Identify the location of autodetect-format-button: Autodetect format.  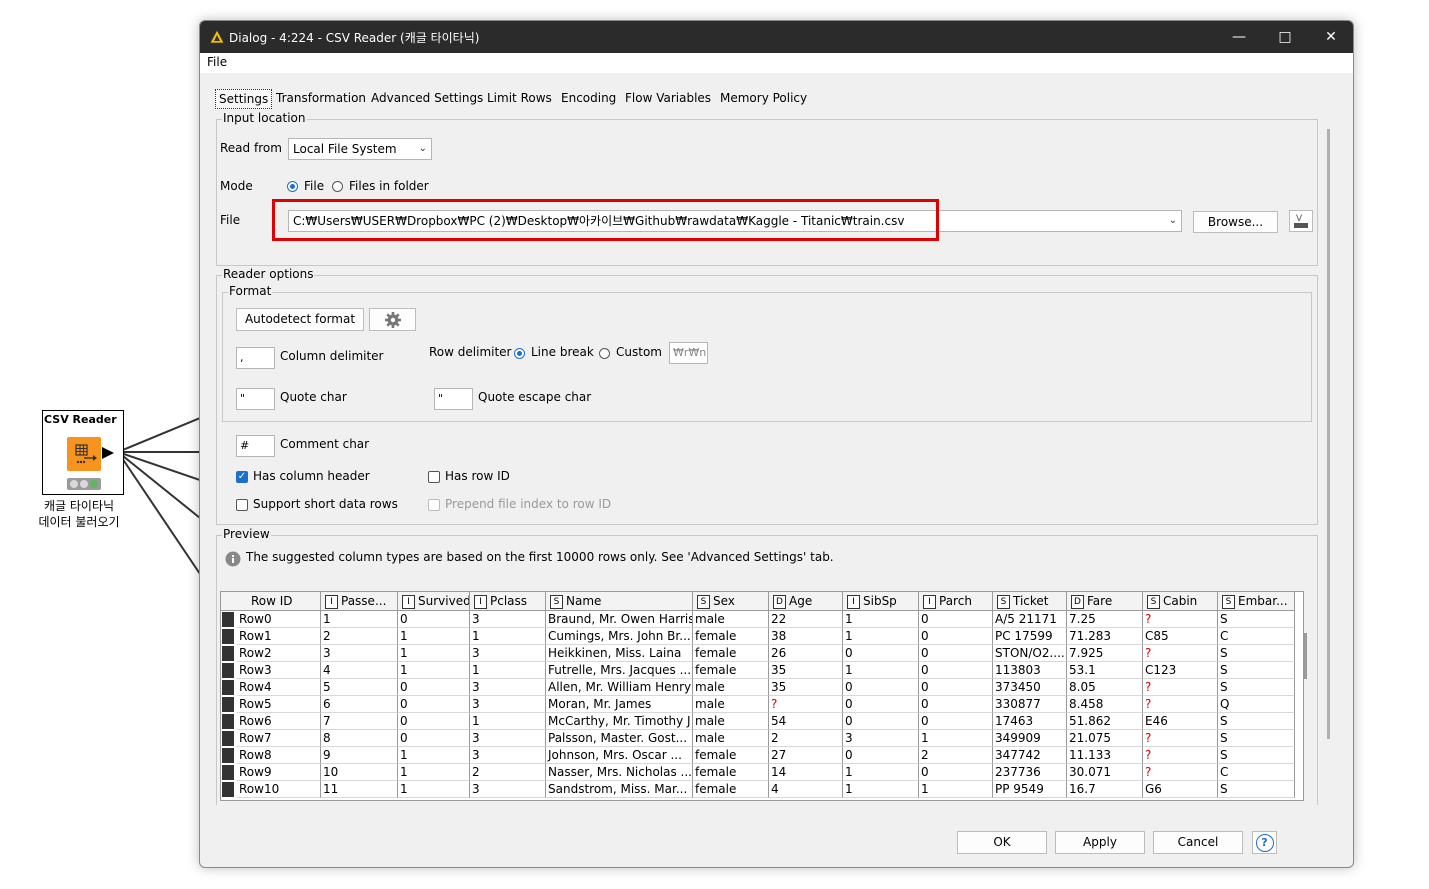
(300, 319).